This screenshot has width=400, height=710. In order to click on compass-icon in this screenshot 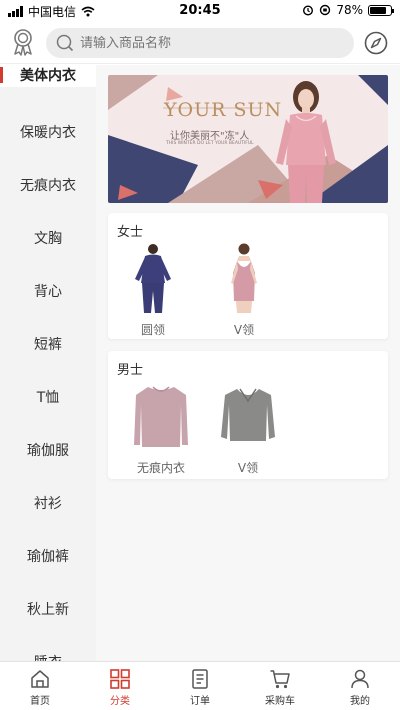, I will do `click(376, 43)`.